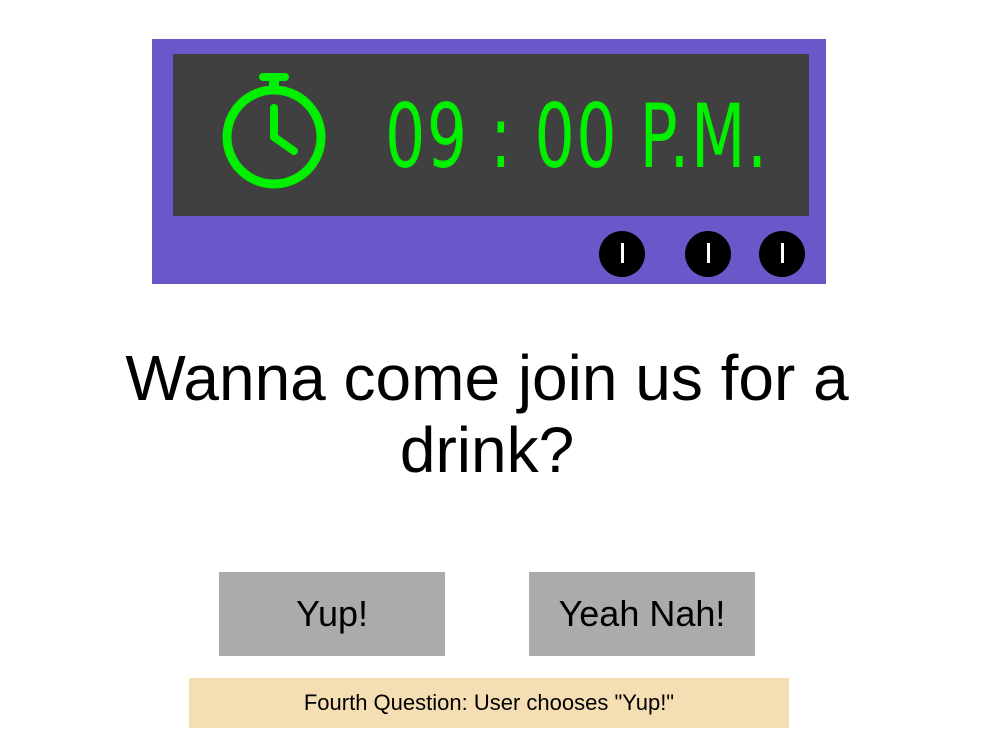 This screenshot has width=993, height=747. I want to click on clock-display: 09 : 00 P.M., so click(491, 135).